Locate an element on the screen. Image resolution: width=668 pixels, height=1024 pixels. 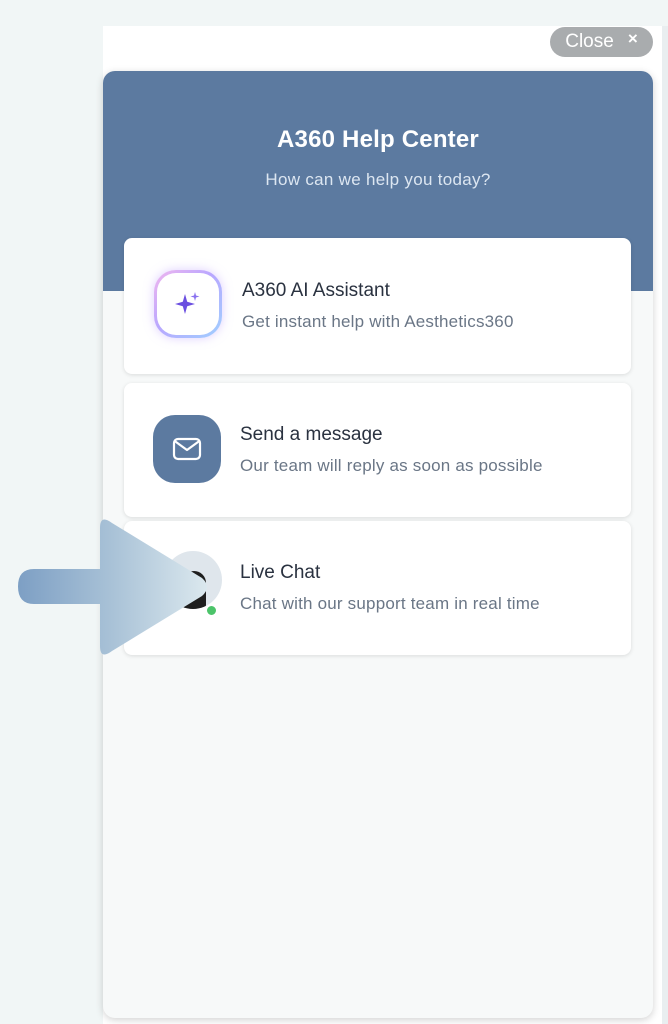
option-title: Live Chat is located at coordinates (280, 572).